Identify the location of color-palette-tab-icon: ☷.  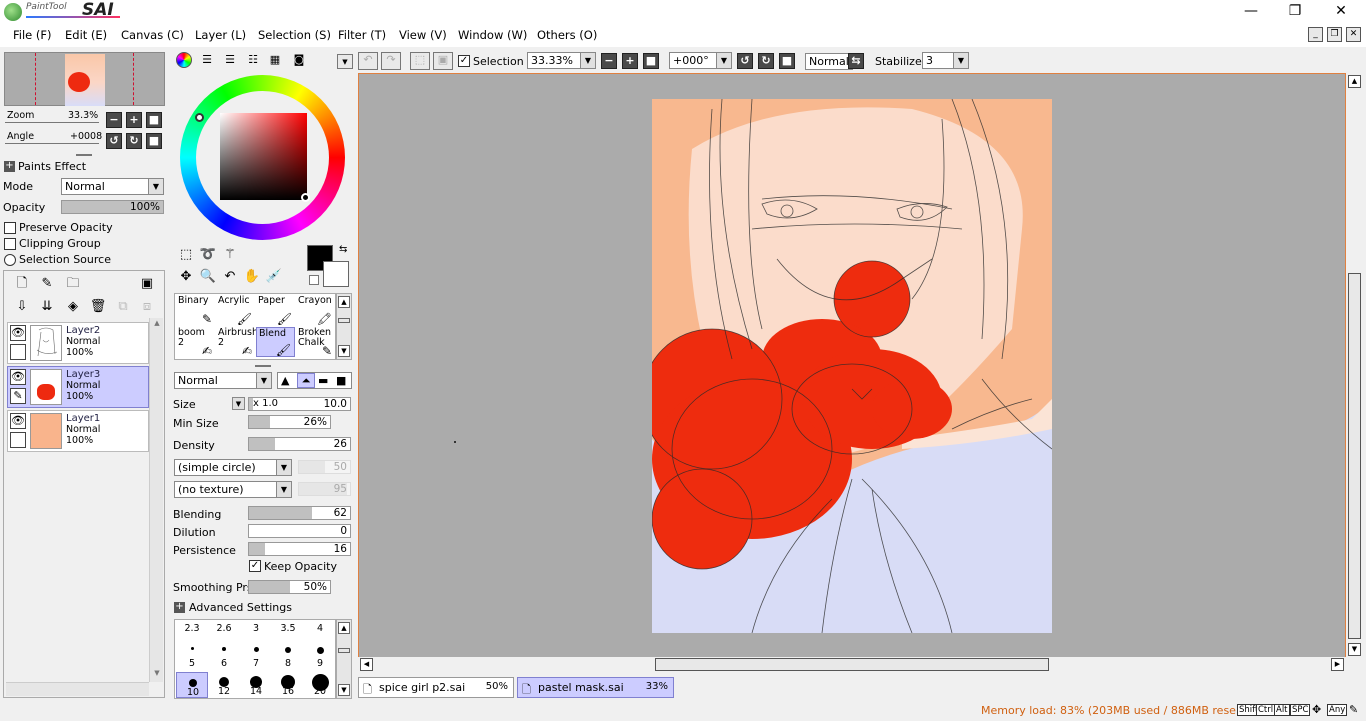
(253, 60).